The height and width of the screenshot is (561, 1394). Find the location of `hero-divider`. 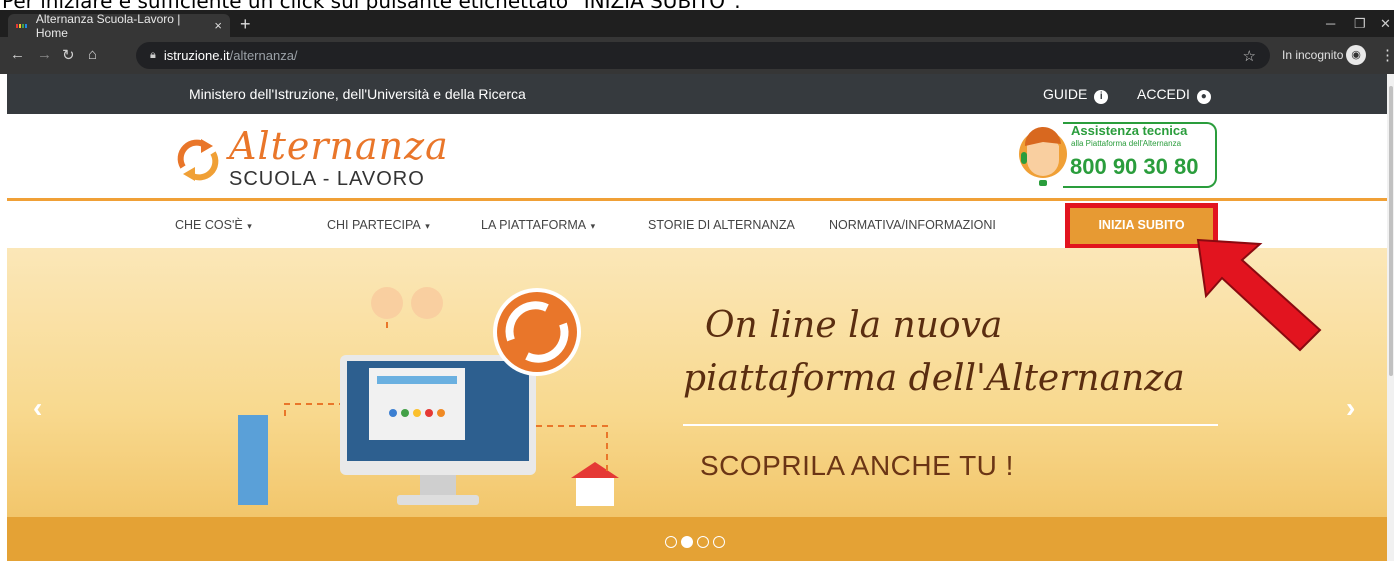

hero-divider is located at coordinates (950, 425).